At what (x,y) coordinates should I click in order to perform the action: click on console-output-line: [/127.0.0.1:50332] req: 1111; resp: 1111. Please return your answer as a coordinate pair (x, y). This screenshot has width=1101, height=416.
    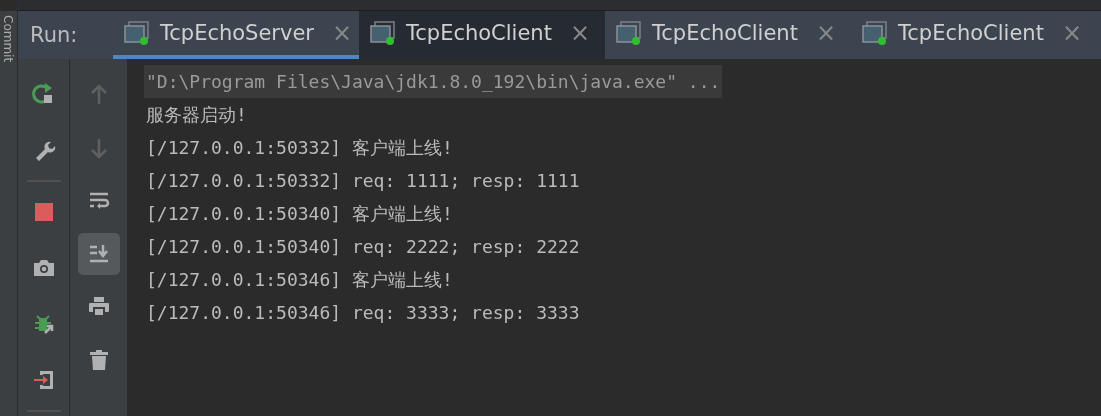
    Looking at the image, I should click on (363, 181).